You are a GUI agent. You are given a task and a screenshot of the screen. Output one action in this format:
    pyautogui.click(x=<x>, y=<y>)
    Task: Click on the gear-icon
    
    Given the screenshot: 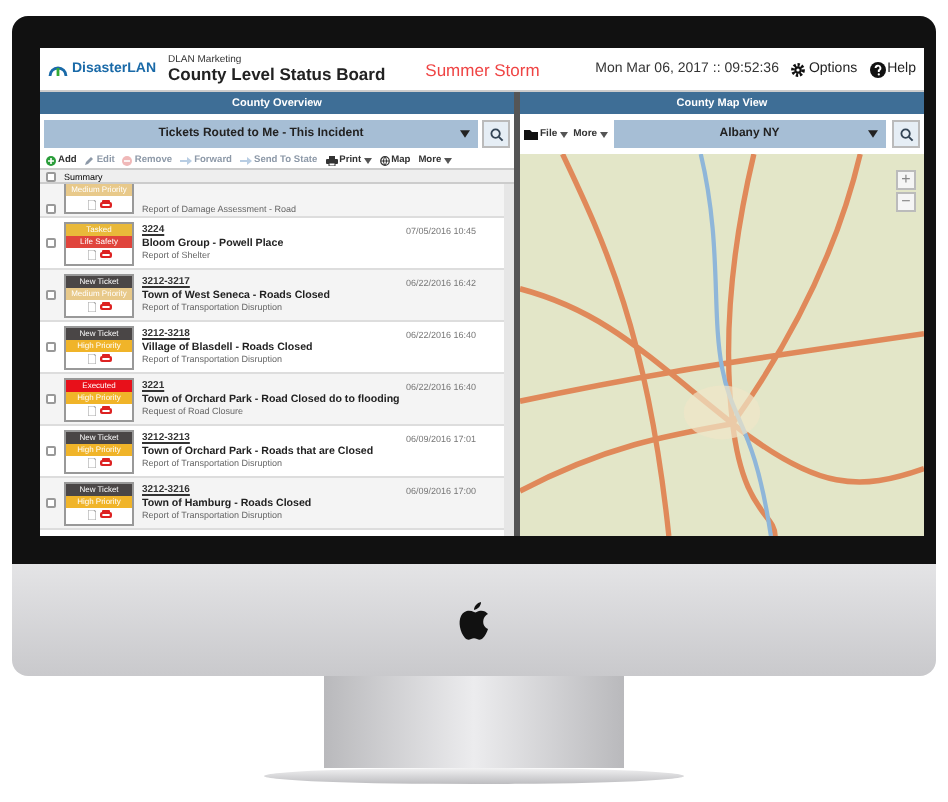 What is the action you would take?
    pyautogui.click(x=798, y=69)
    